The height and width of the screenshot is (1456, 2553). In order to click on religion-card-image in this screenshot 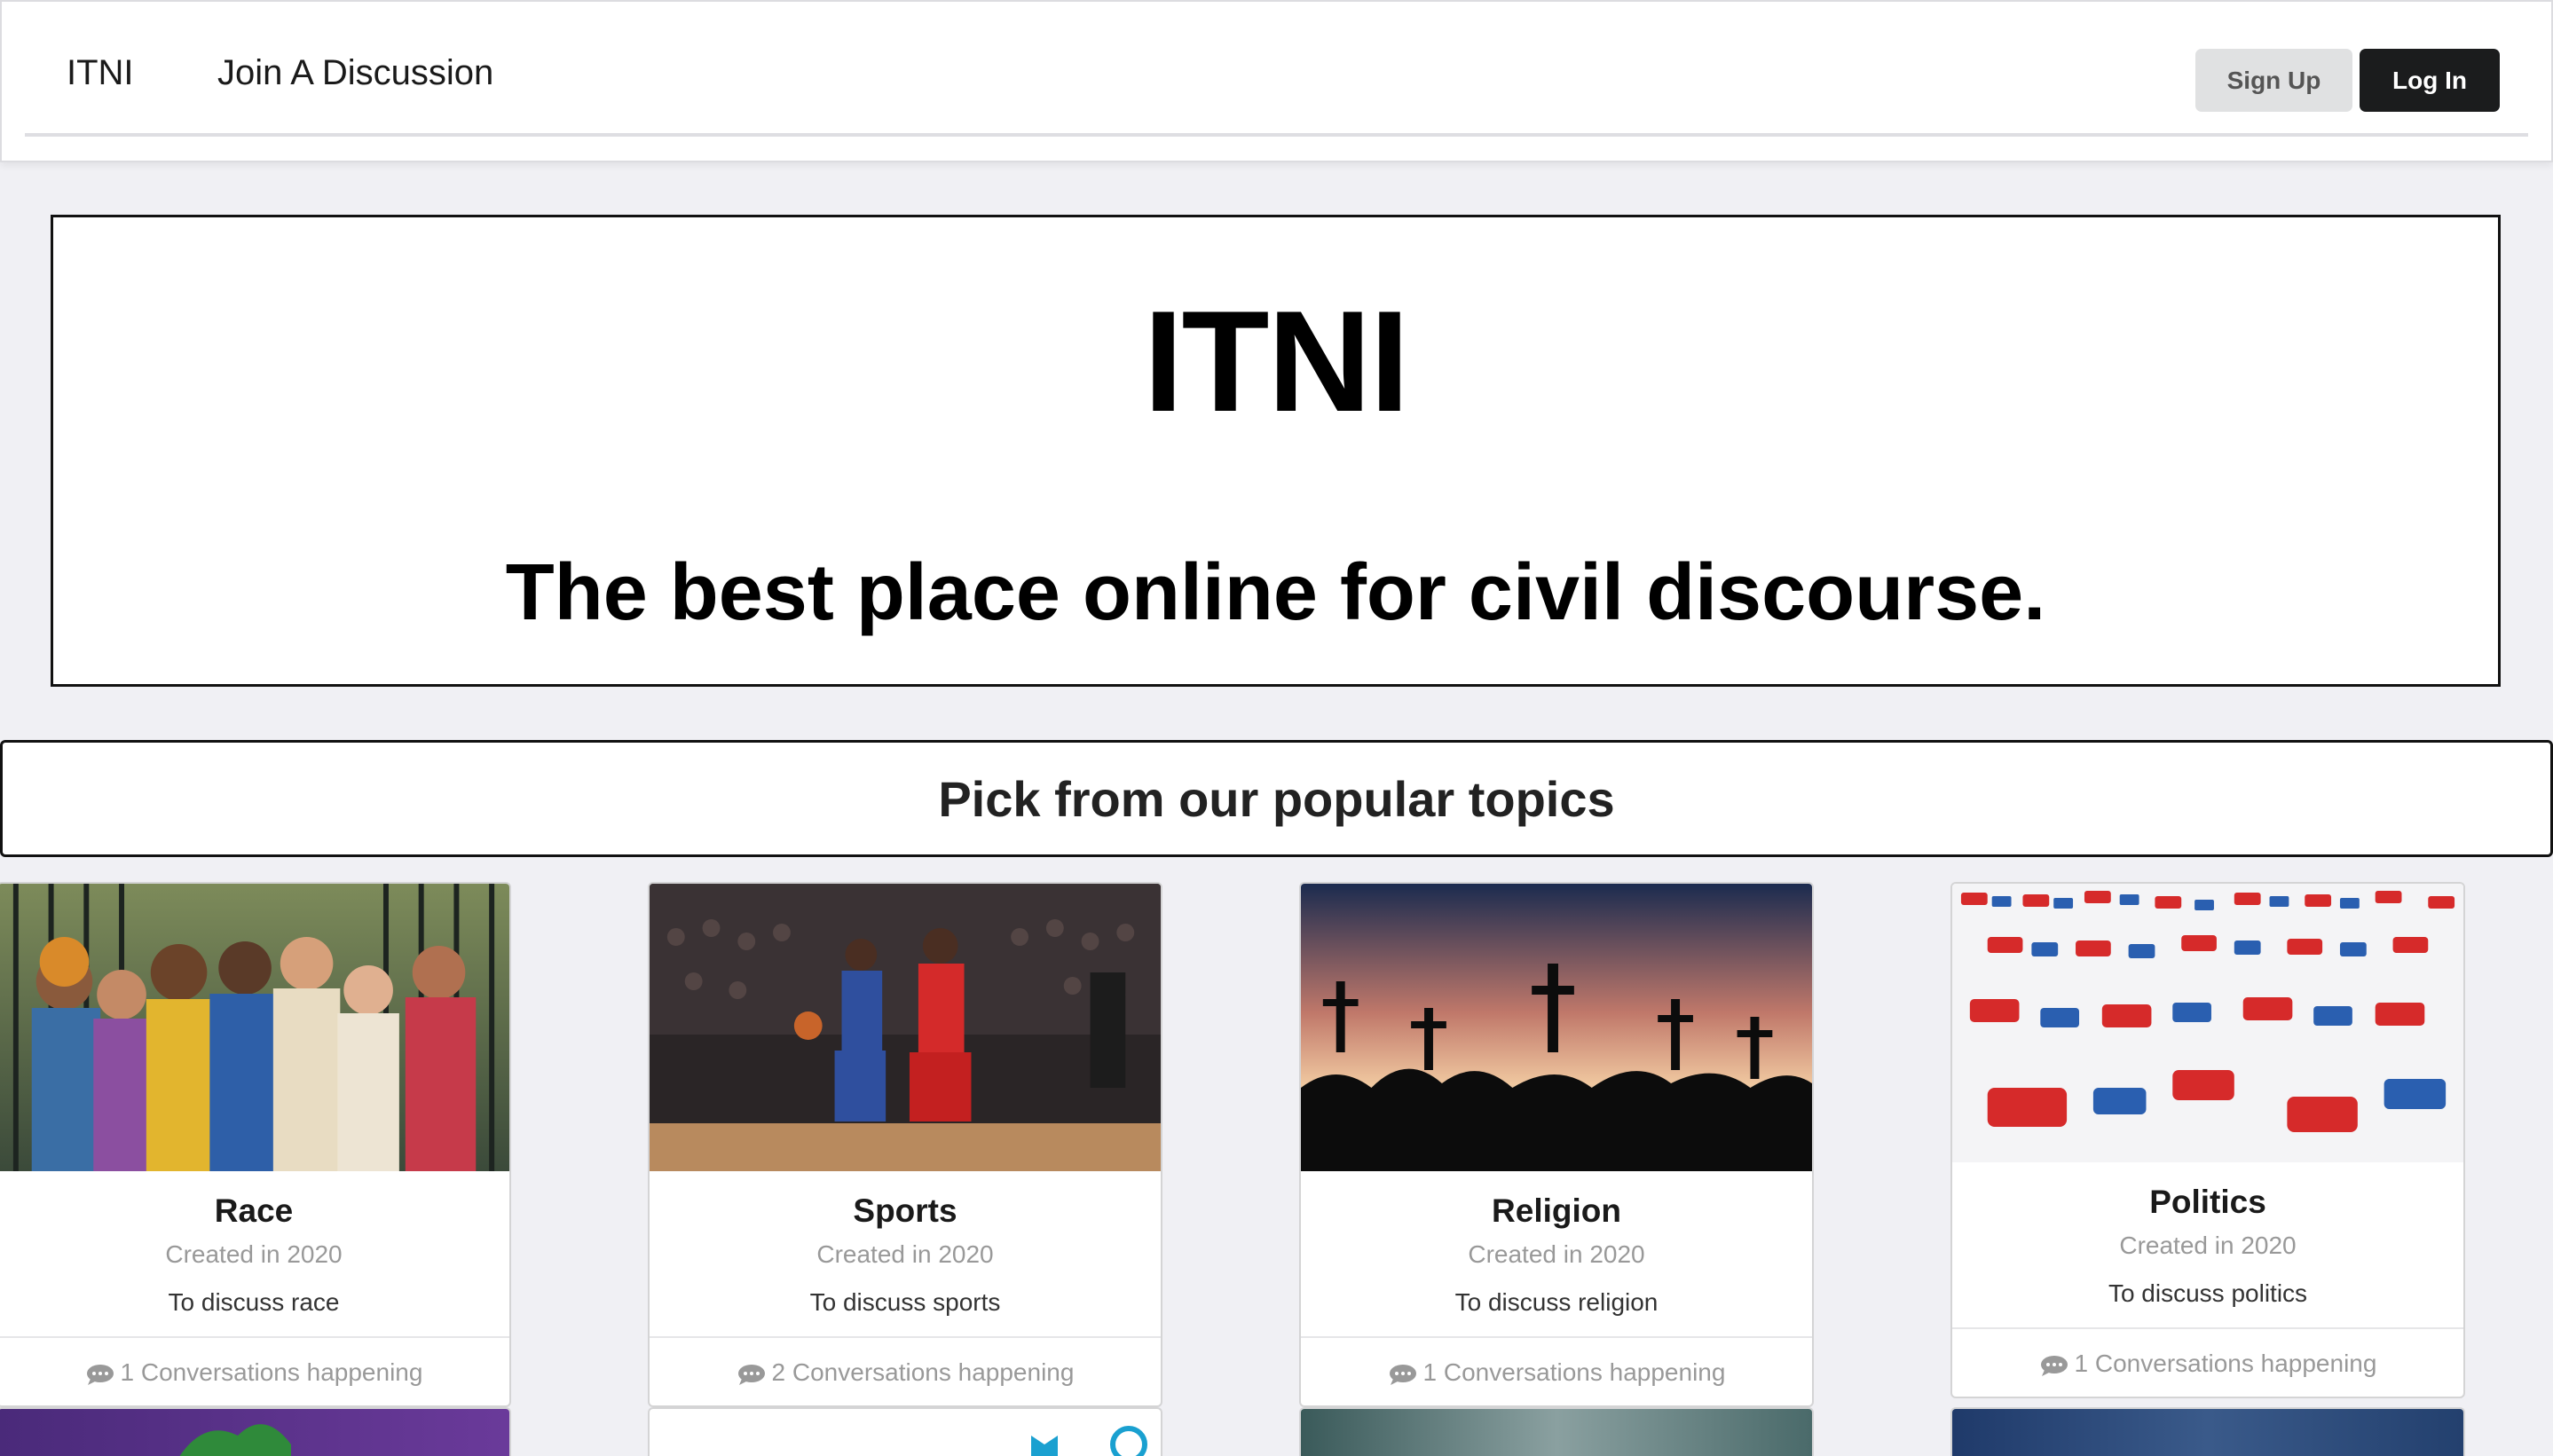, I will do `click(1556, 1027)`.